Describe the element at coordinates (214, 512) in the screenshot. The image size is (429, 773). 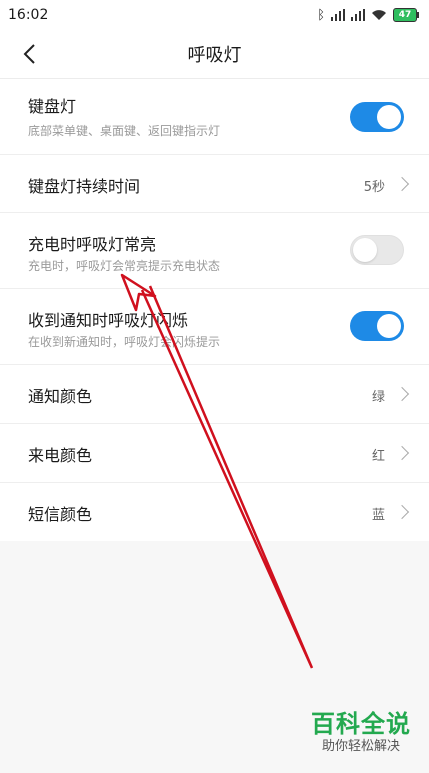
I see `sms-color-row: 短信颜色 蓝` at that location.